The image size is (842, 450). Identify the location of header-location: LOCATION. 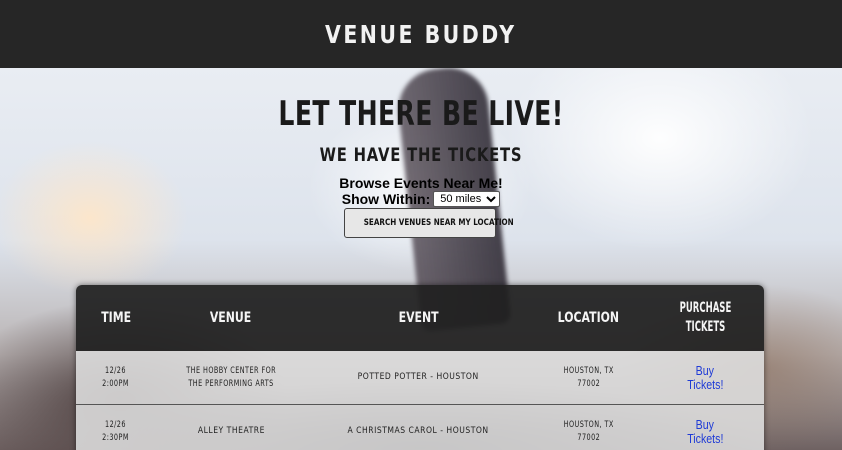
(588, 317).